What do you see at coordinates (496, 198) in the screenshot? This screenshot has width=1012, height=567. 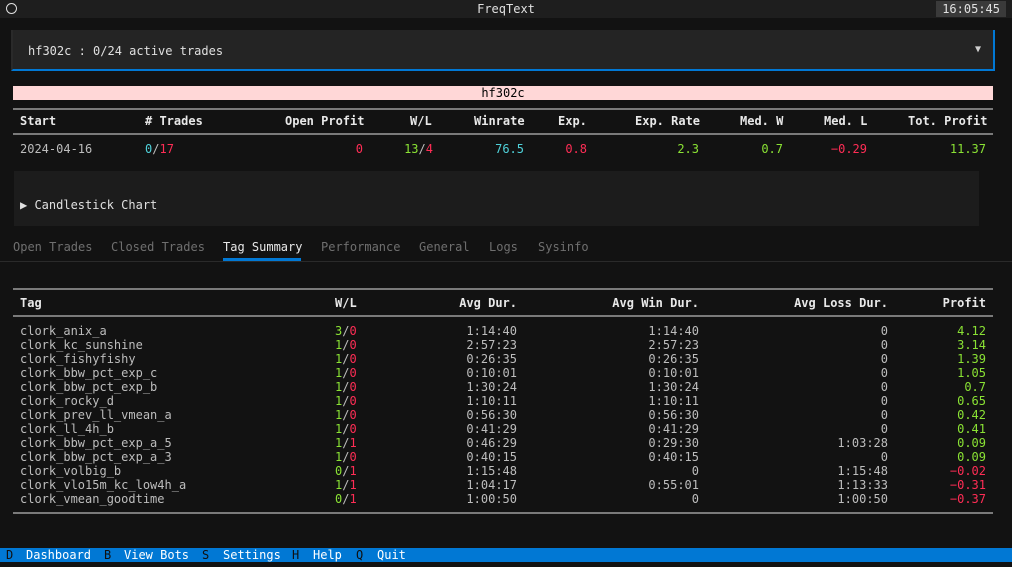 I see `candlestick-chart-collapsible: ▶ Candlestick Chart` at bounding box center [496, 198].